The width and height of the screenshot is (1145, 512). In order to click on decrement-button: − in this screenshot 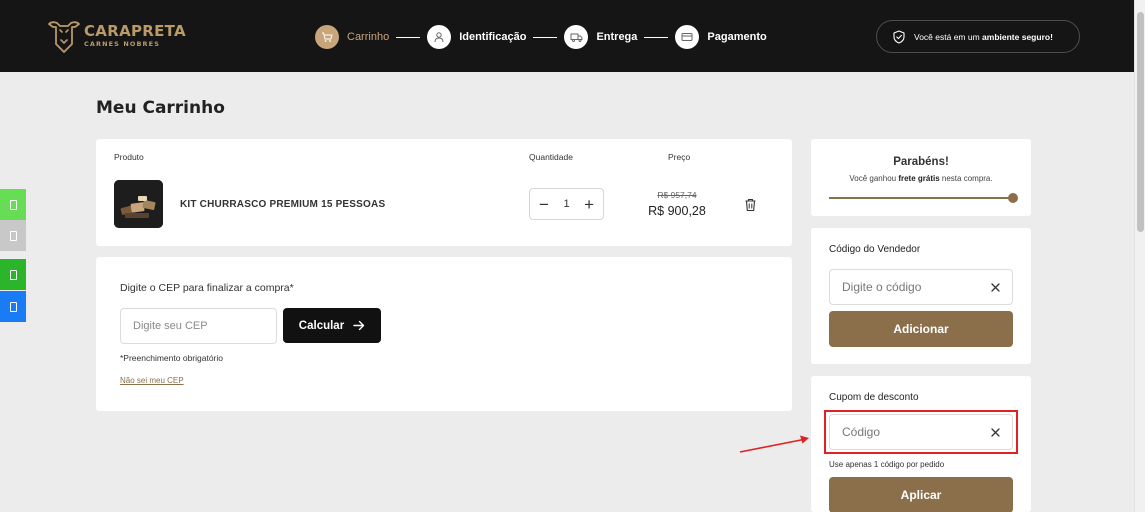, I will do `click(544, 204)`.